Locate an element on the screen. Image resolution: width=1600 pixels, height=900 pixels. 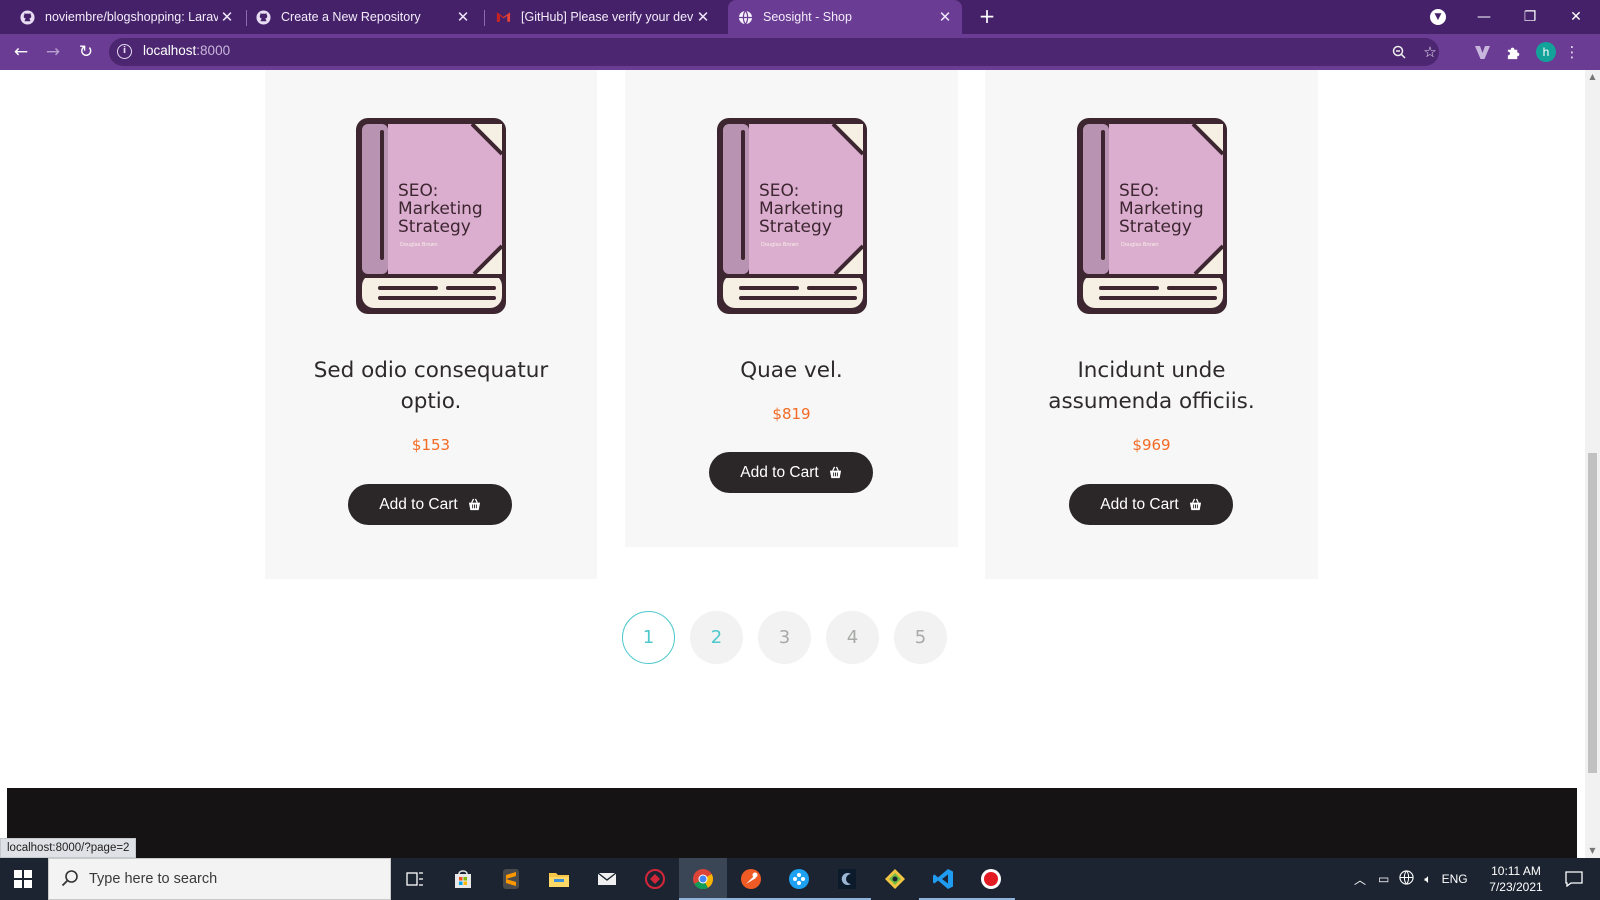
mail-icon is located at coordinates (607, 879).